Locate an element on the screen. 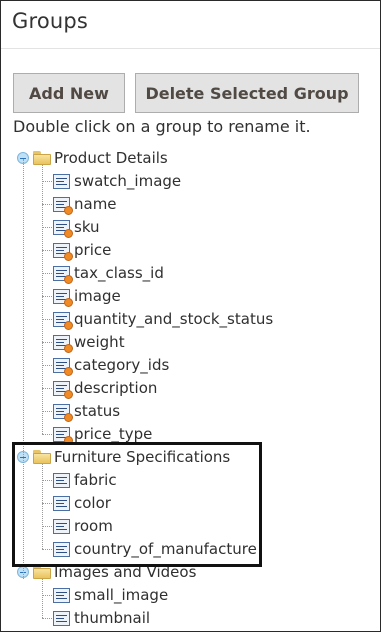  tree-attribute-item: description is located at coordinates (105, 388).